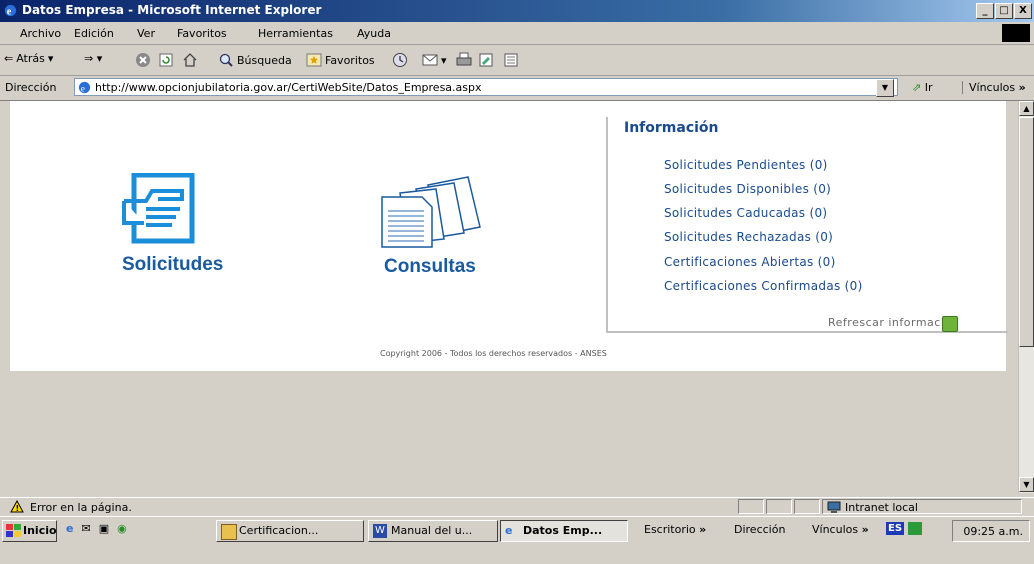  What do you see at coordinates (96, 528) in the screenshot?
I see `quick-launch: e ✉ ▣ ◉` at bounding box center [96, 528].